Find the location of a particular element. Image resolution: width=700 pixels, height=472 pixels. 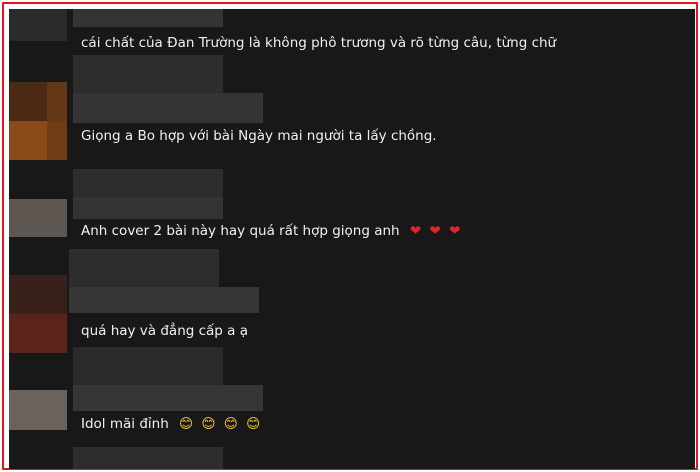

comment-text: Idol mãi đỉnh 😊 😊 😊 😊 is located at coordinates (170, 424).